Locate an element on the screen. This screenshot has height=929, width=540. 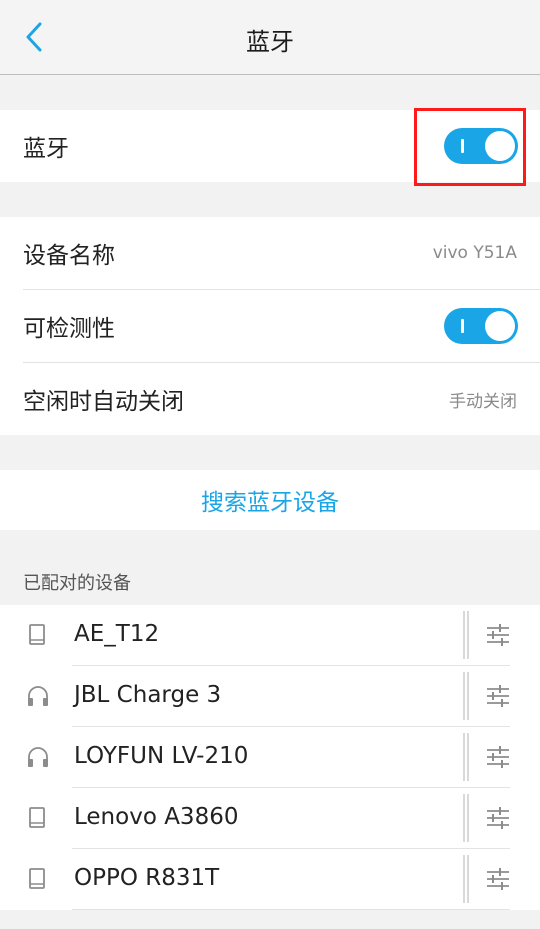
header-bar: 蓝牙 is located at coordinates (270, 37).